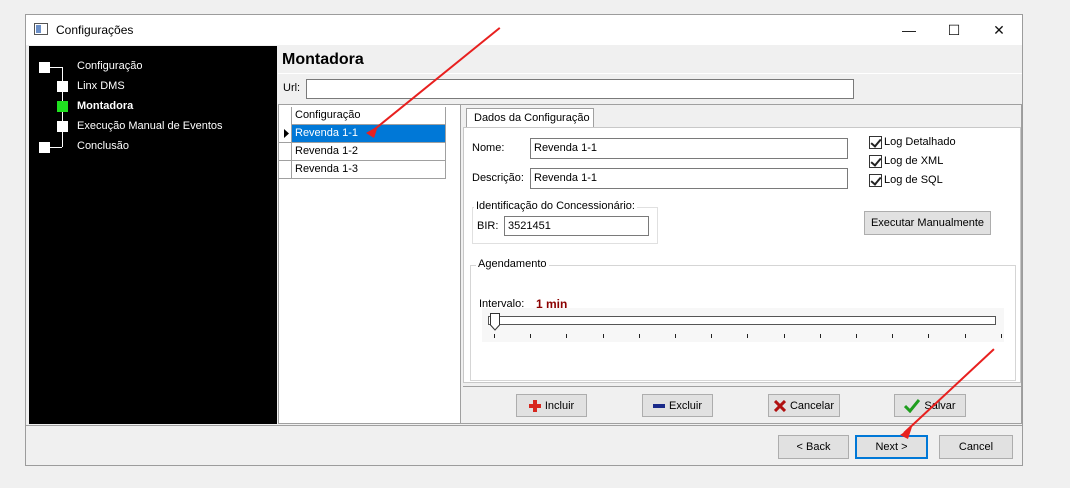 The height and width of the screenshot is (488, 1070). I want to click on bir-field: 3521451, so click(576, 226).